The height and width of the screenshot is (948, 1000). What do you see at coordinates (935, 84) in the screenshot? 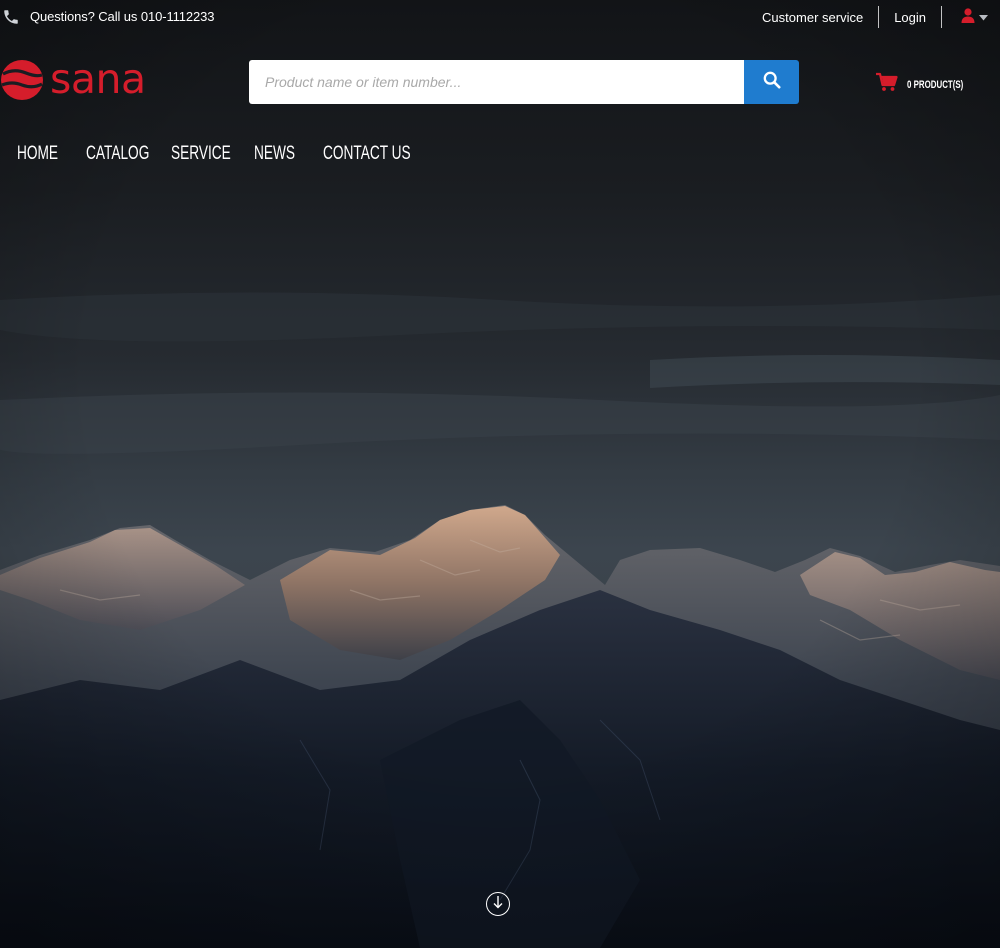
I see `cart-count-label: 0 PRODUCT(S)` at bounding box center [935, 84].